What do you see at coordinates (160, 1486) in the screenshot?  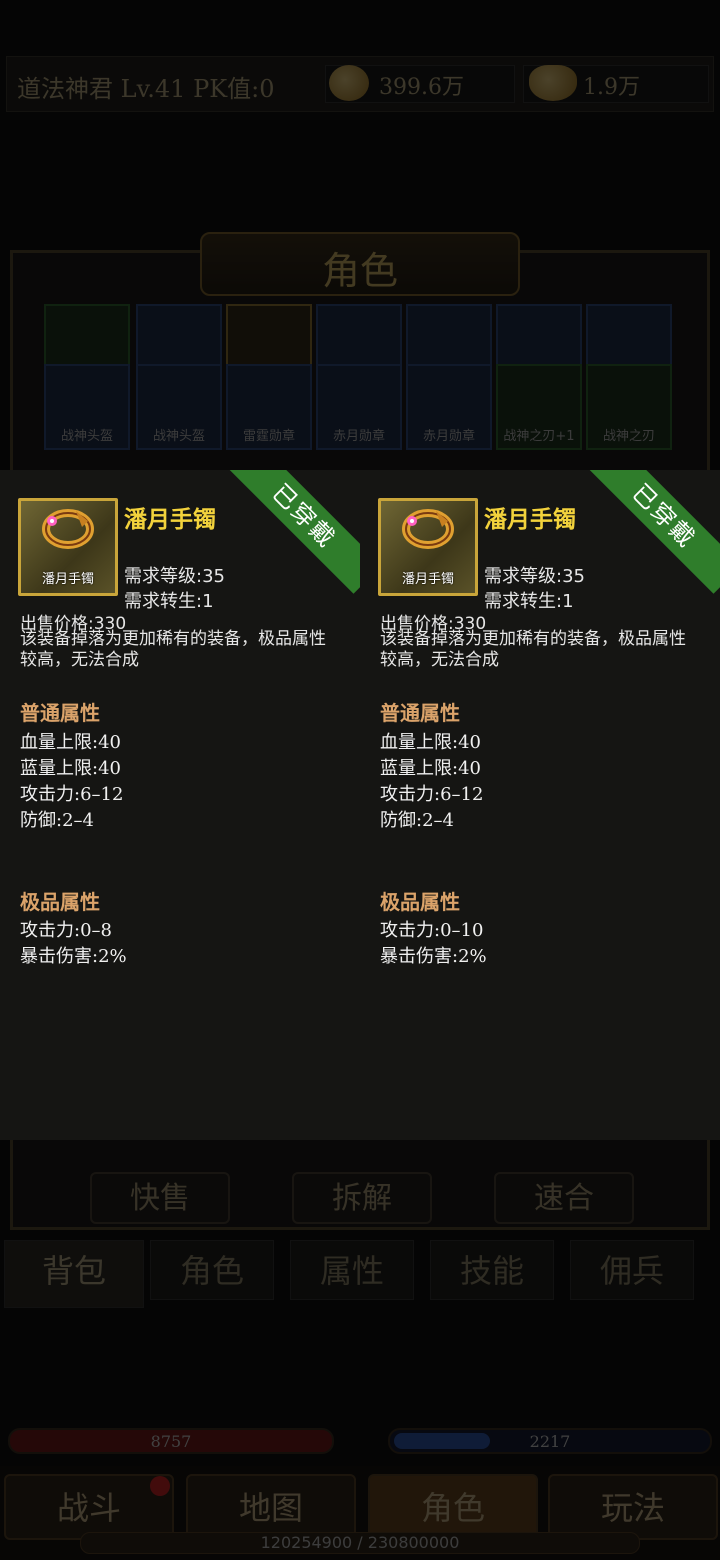 I see `notification-dot` at bounding box center [160, 1486].